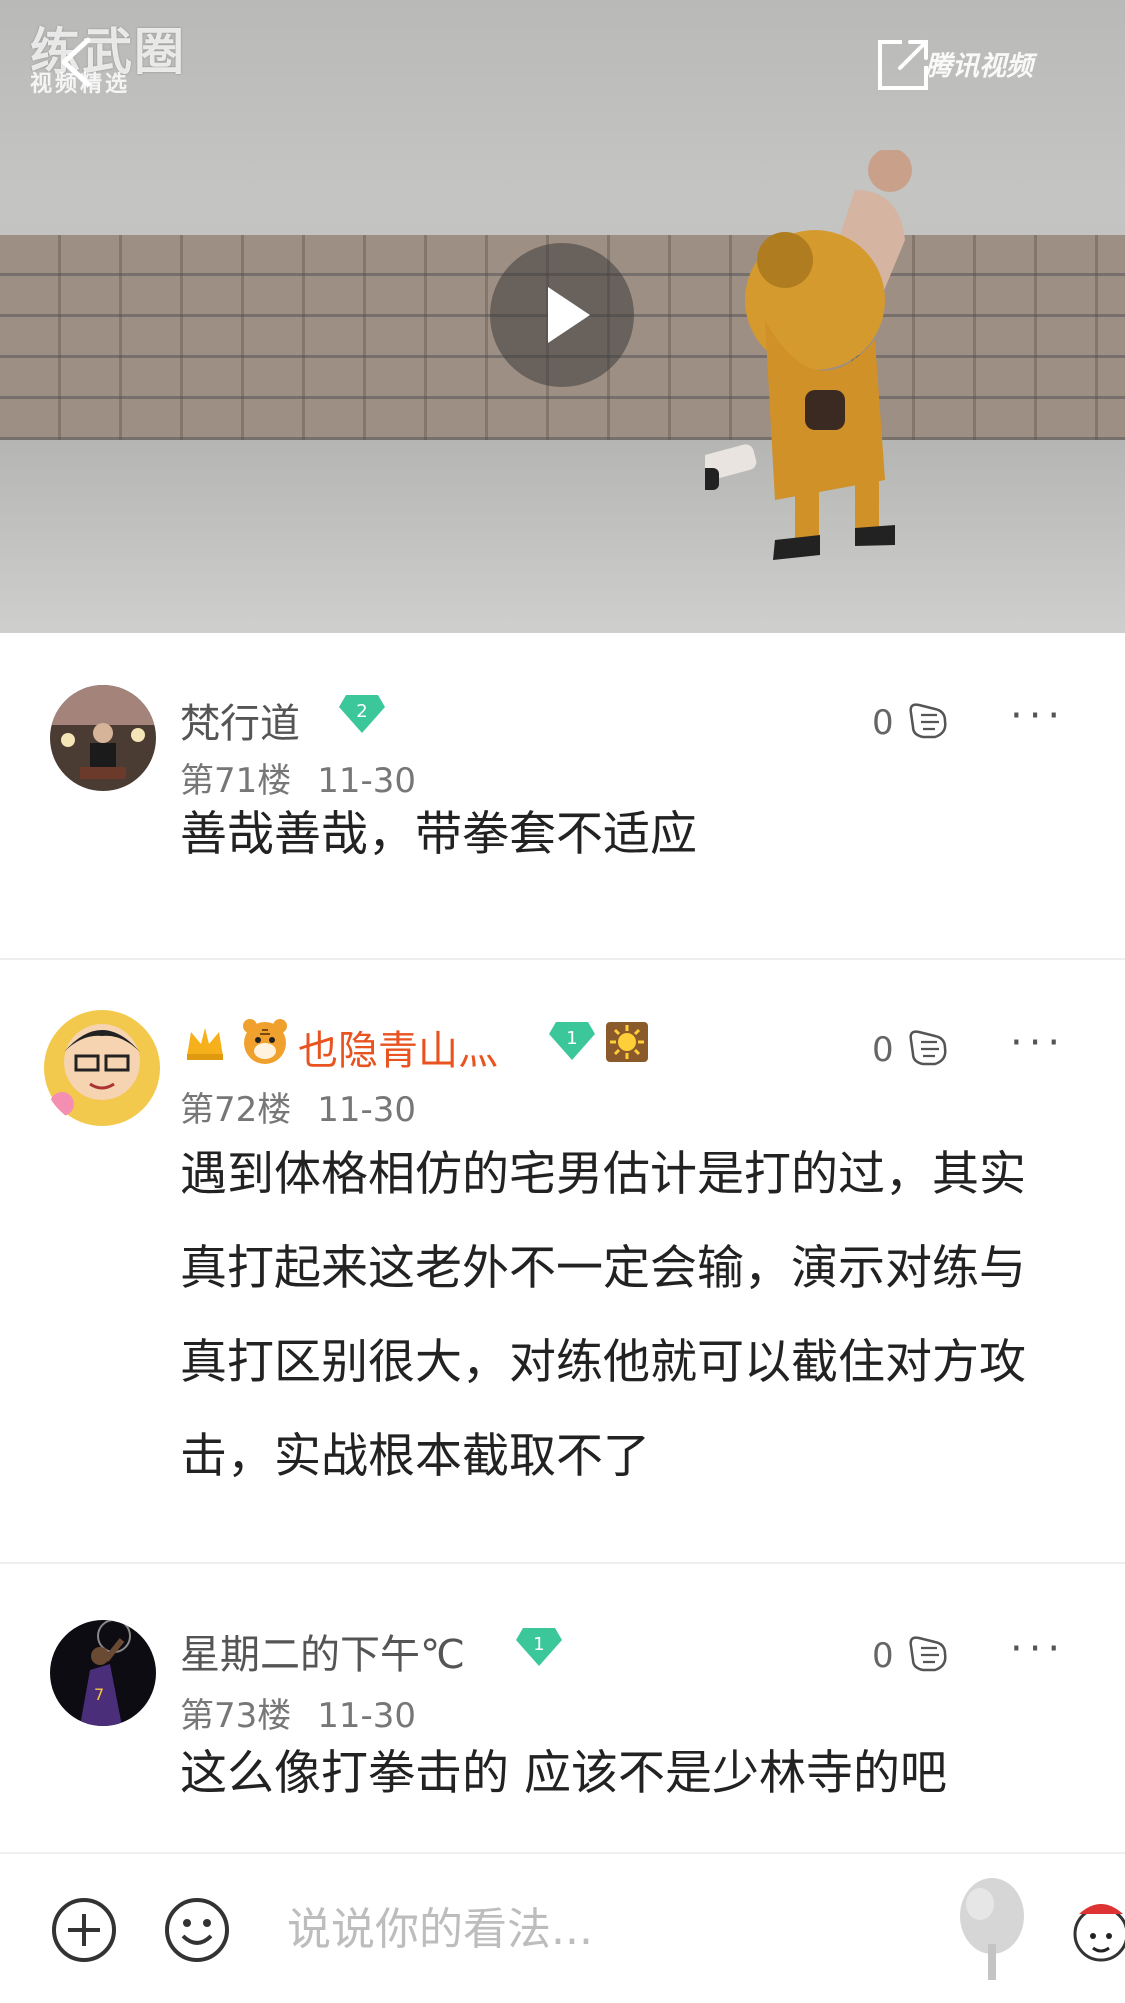 Image resolution: width=1125 pixels, height=2003 pixels. I want to click on floor-number: 第73楼, so click(236, 1716).